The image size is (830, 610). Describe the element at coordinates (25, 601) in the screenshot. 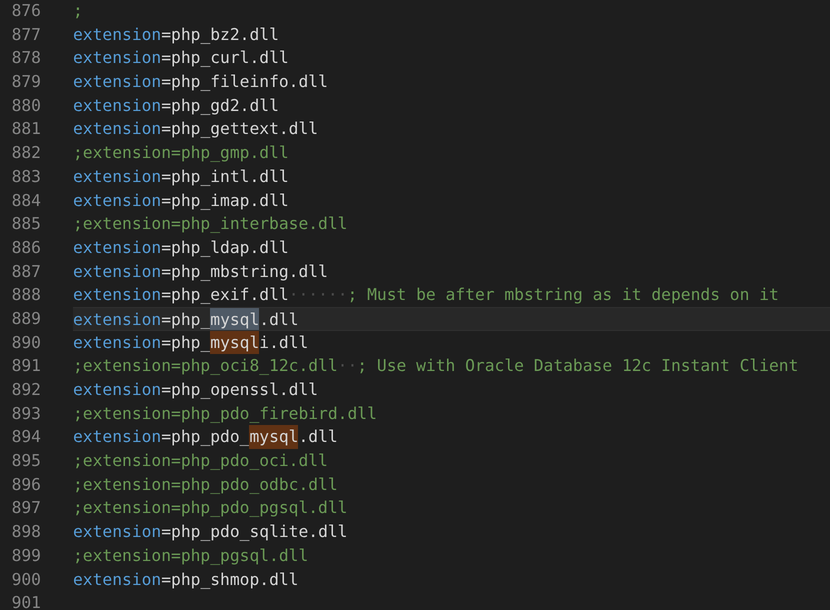

I see `line-number: 901` at that location.